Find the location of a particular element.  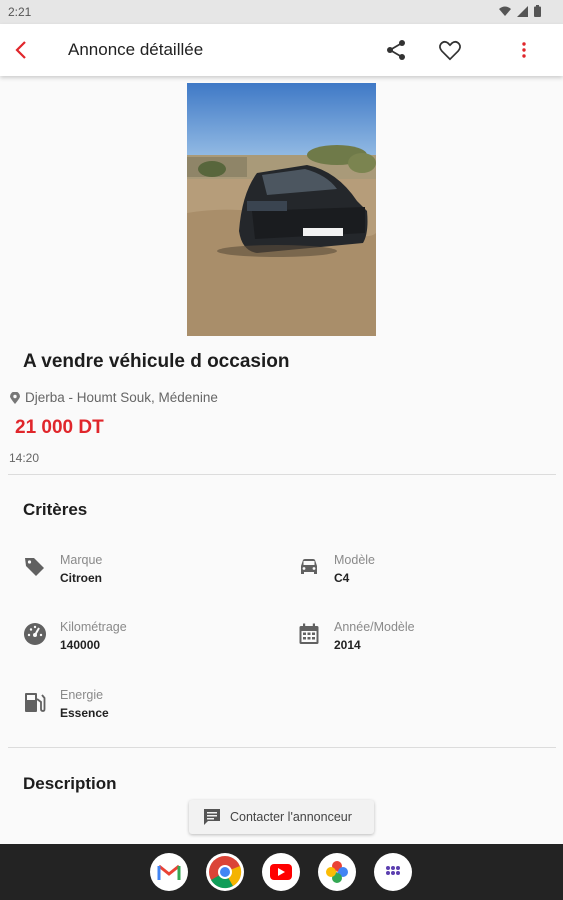

listing-price: 21 000 DT is located at coordinates (59, 427).